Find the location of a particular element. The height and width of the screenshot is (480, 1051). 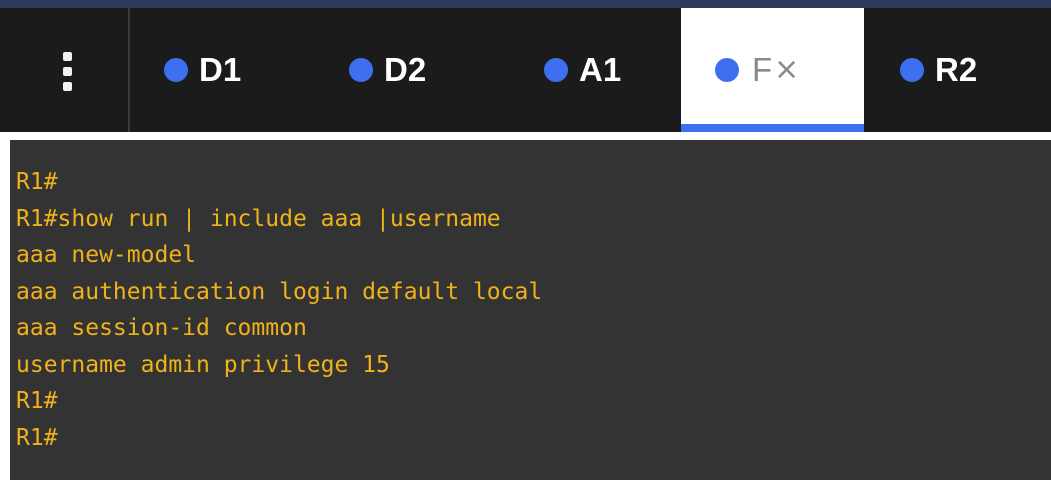

more-options-button is located at coordinates (65, 70).